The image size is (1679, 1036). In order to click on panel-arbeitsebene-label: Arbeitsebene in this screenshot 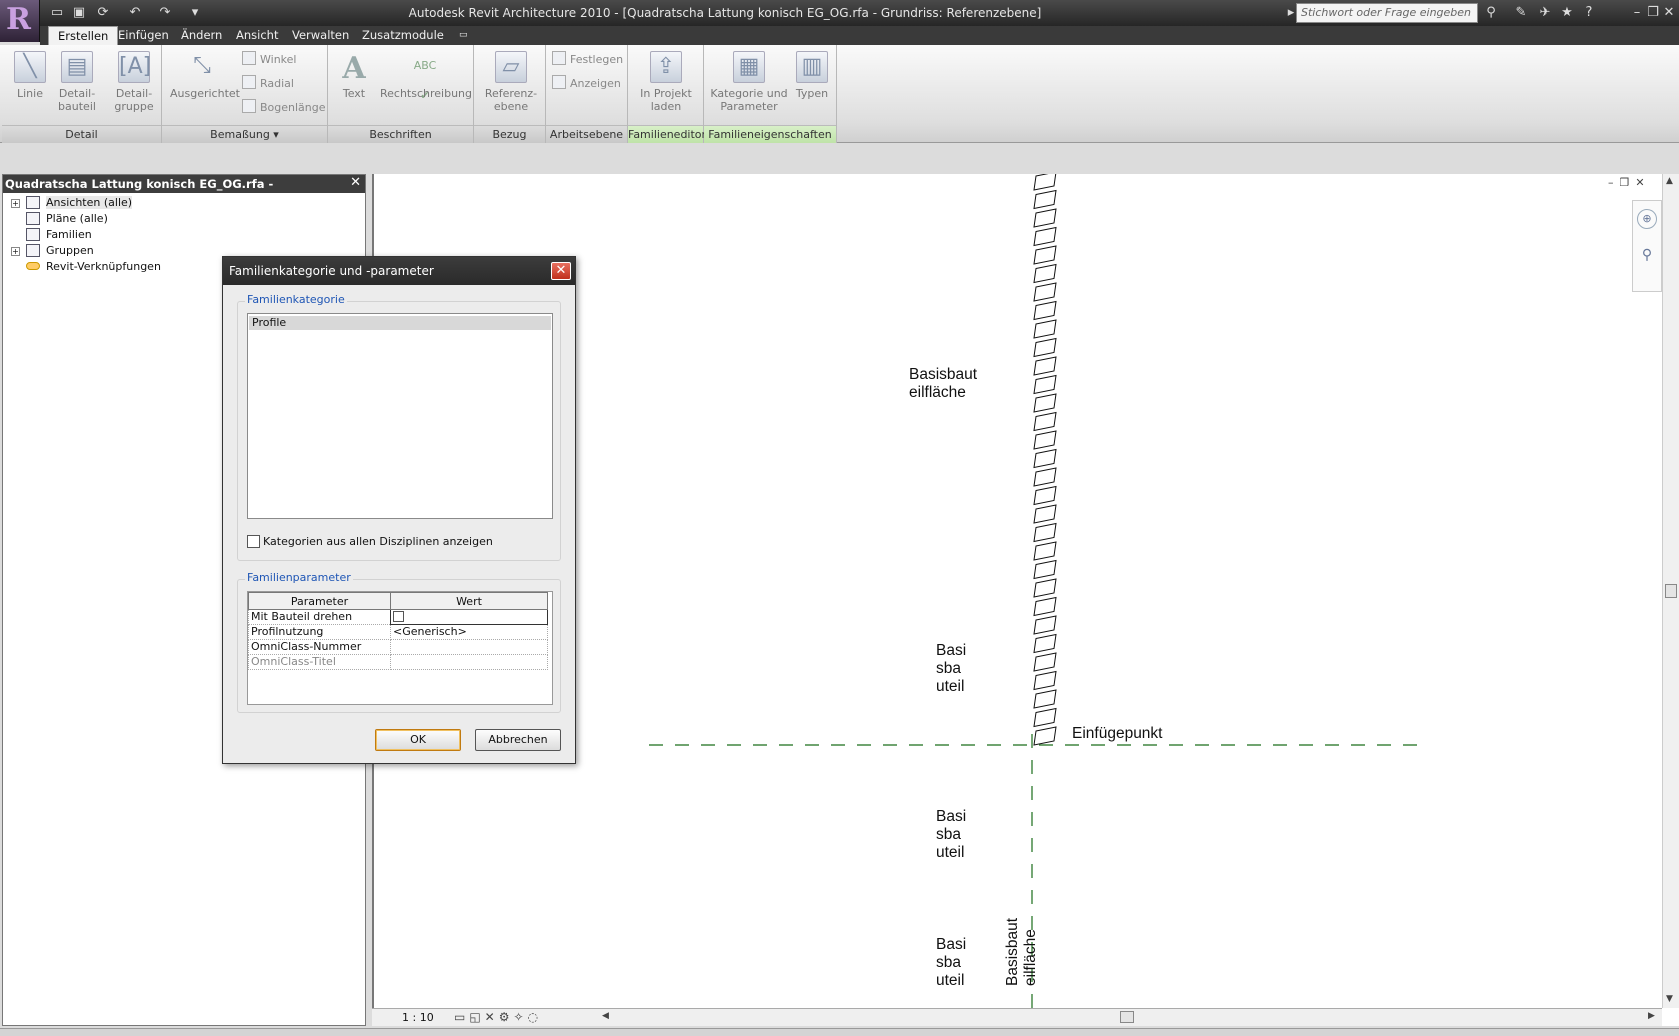, I will do `click(586, 134)`.